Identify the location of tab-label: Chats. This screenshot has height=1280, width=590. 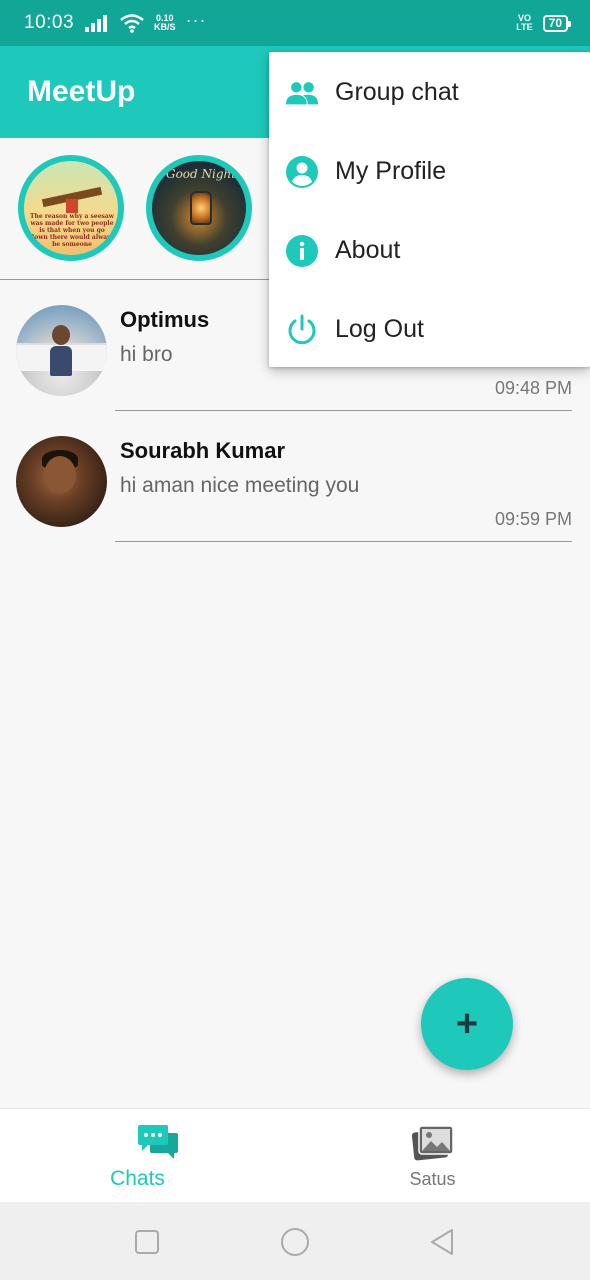
(137, 1178).